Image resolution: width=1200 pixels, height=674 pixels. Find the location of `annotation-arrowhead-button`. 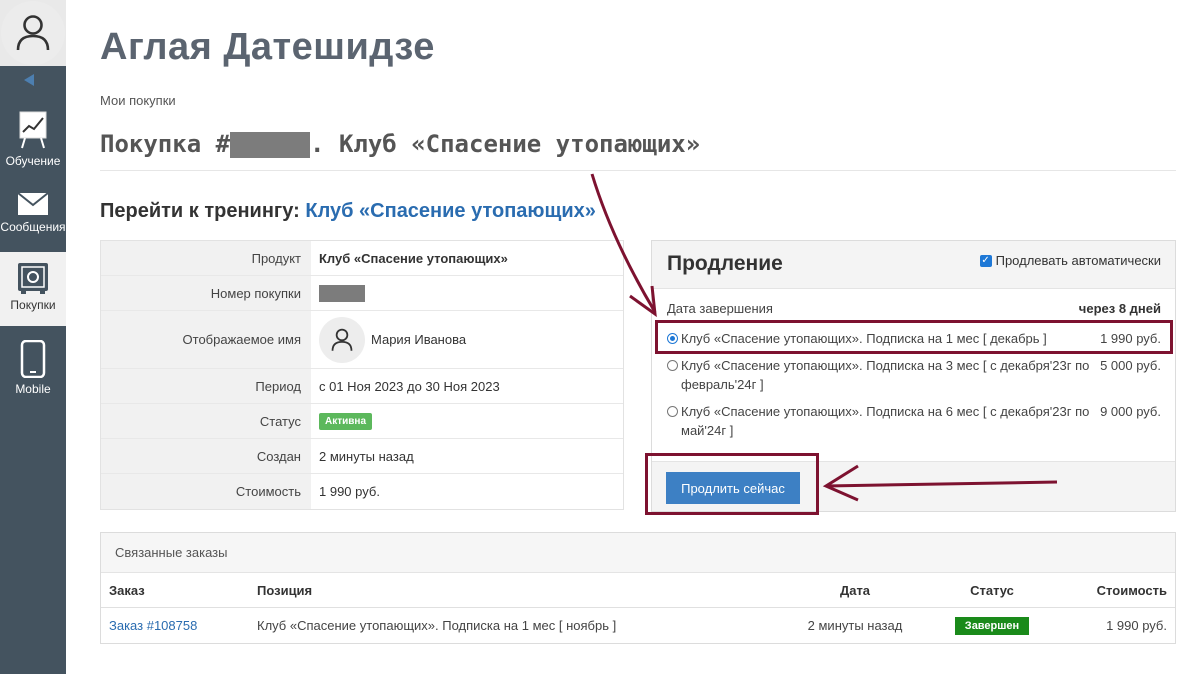

annotation-arrowhead-button is located at coordinates (840, 483).